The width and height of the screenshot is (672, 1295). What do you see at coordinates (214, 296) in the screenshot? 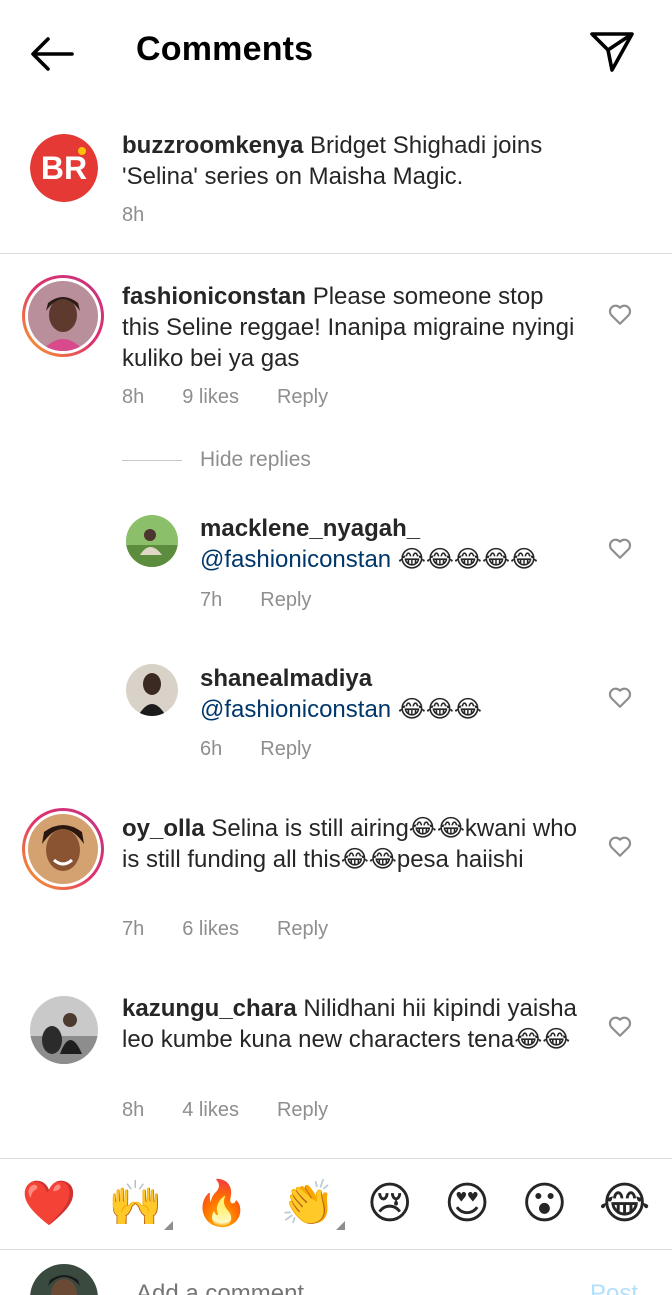
I see `comment-username: fashioniconstan` at bounding box center [214, 296].